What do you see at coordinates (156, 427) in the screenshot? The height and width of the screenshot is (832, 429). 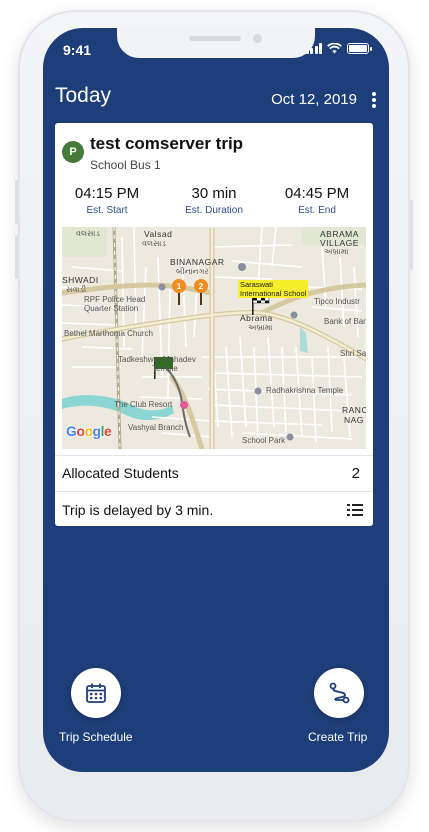 I see `map-label-vashyal: Vashyal Branch` at bounding box center [156, 427].